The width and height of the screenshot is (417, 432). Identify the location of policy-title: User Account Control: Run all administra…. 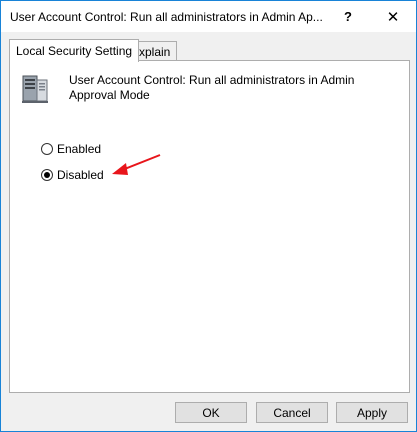
(212, 87).